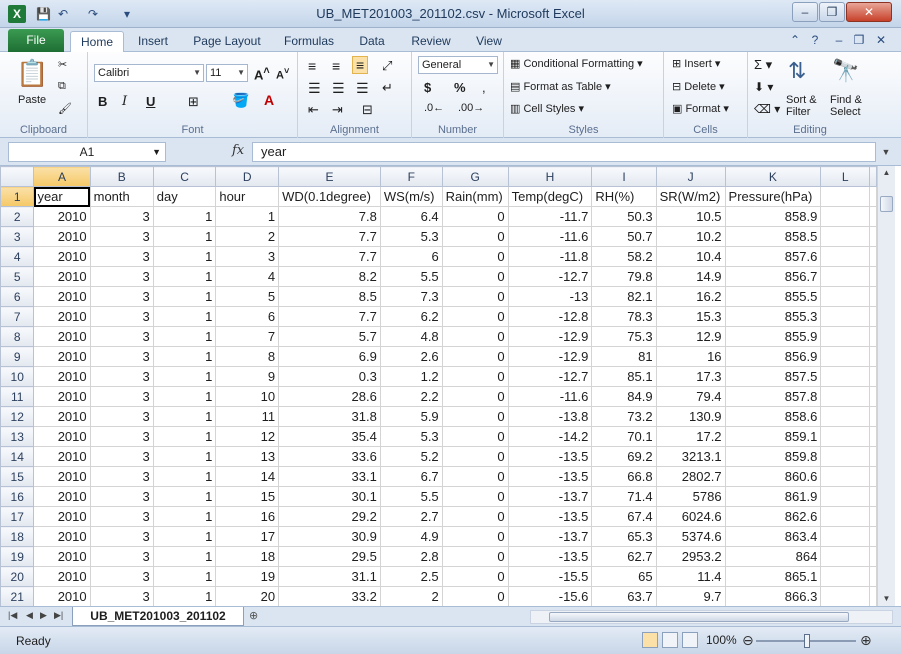 The height and width of the screenshot is (654, 901). What do you see at coordinates (650, 640) in the screenshot?
I see `normal-view-icon` at bounding box center [650, 640].